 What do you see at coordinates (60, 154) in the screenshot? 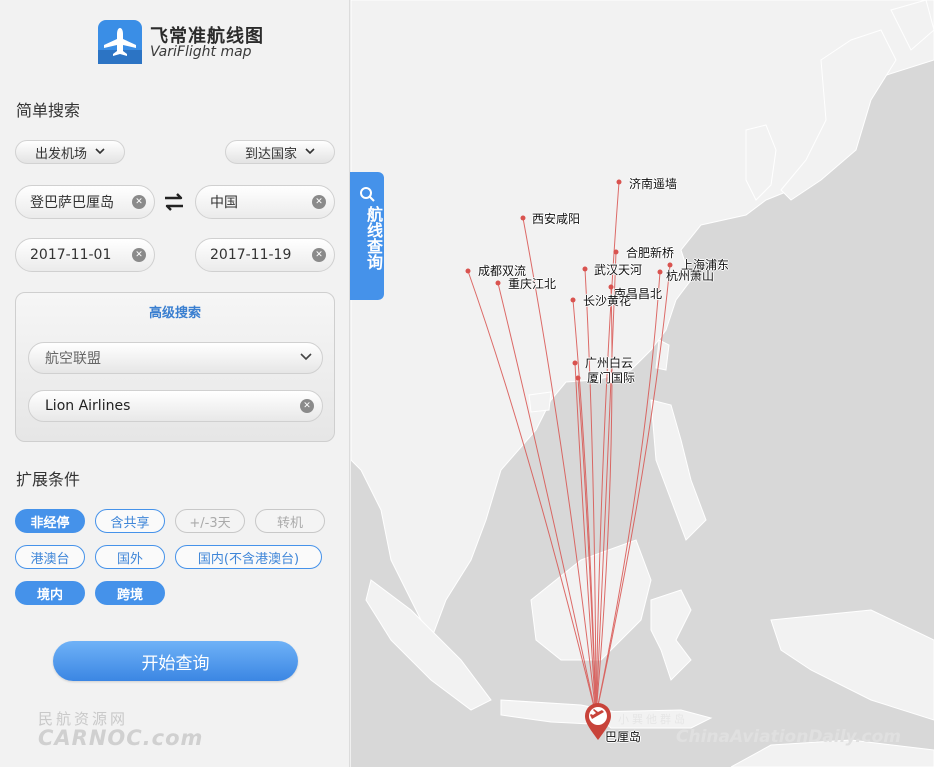
I see `origin-type-label: 出发机场` at bounding box center [60, 154].